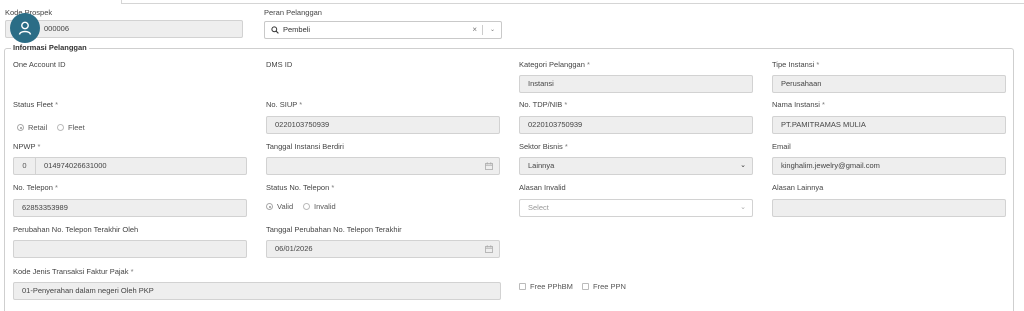  Describe the element at coordinates (130, 249) in the screenshot. I see `perubahan-telepon-oleh-field` at that location.